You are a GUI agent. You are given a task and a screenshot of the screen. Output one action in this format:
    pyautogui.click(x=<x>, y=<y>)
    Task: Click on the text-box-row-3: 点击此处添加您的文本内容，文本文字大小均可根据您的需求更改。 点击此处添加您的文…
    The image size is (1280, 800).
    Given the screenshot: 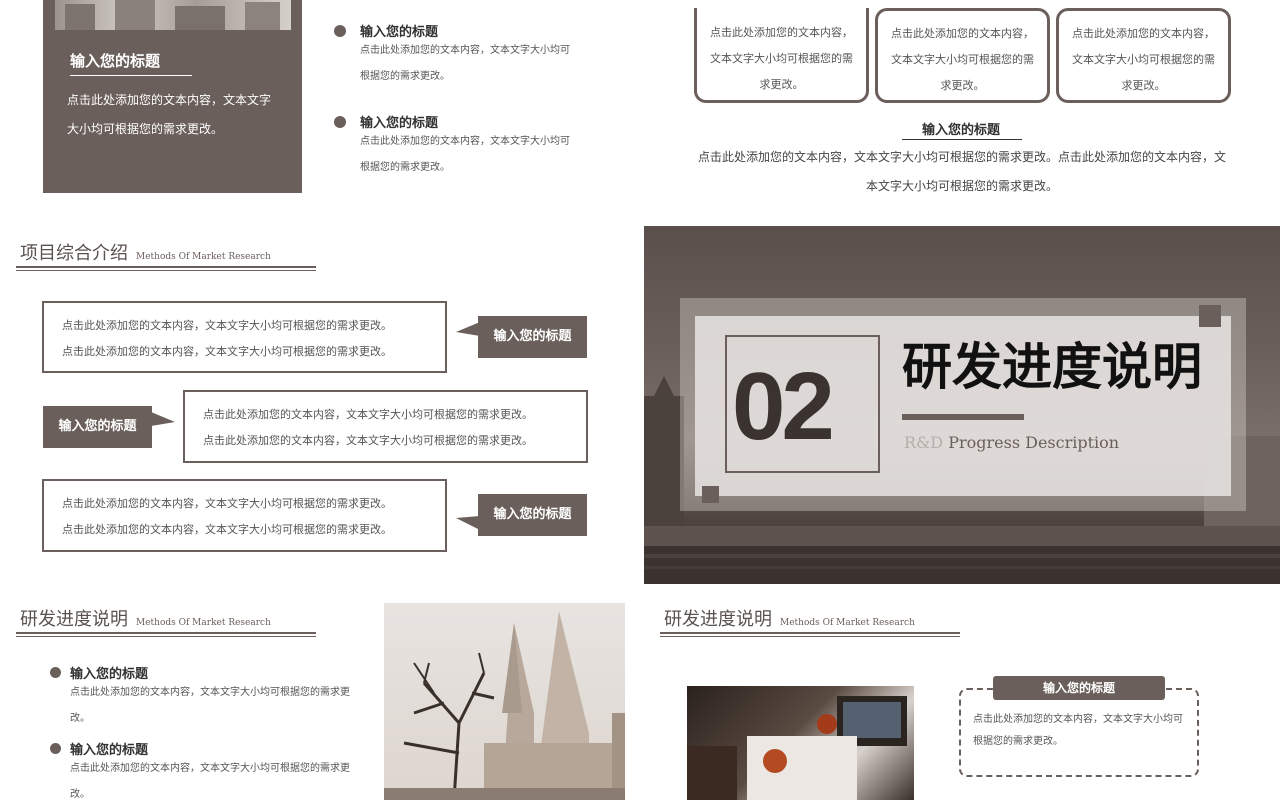 What is the action you would take?
    pyautogui.click(x=244, y=515)
    